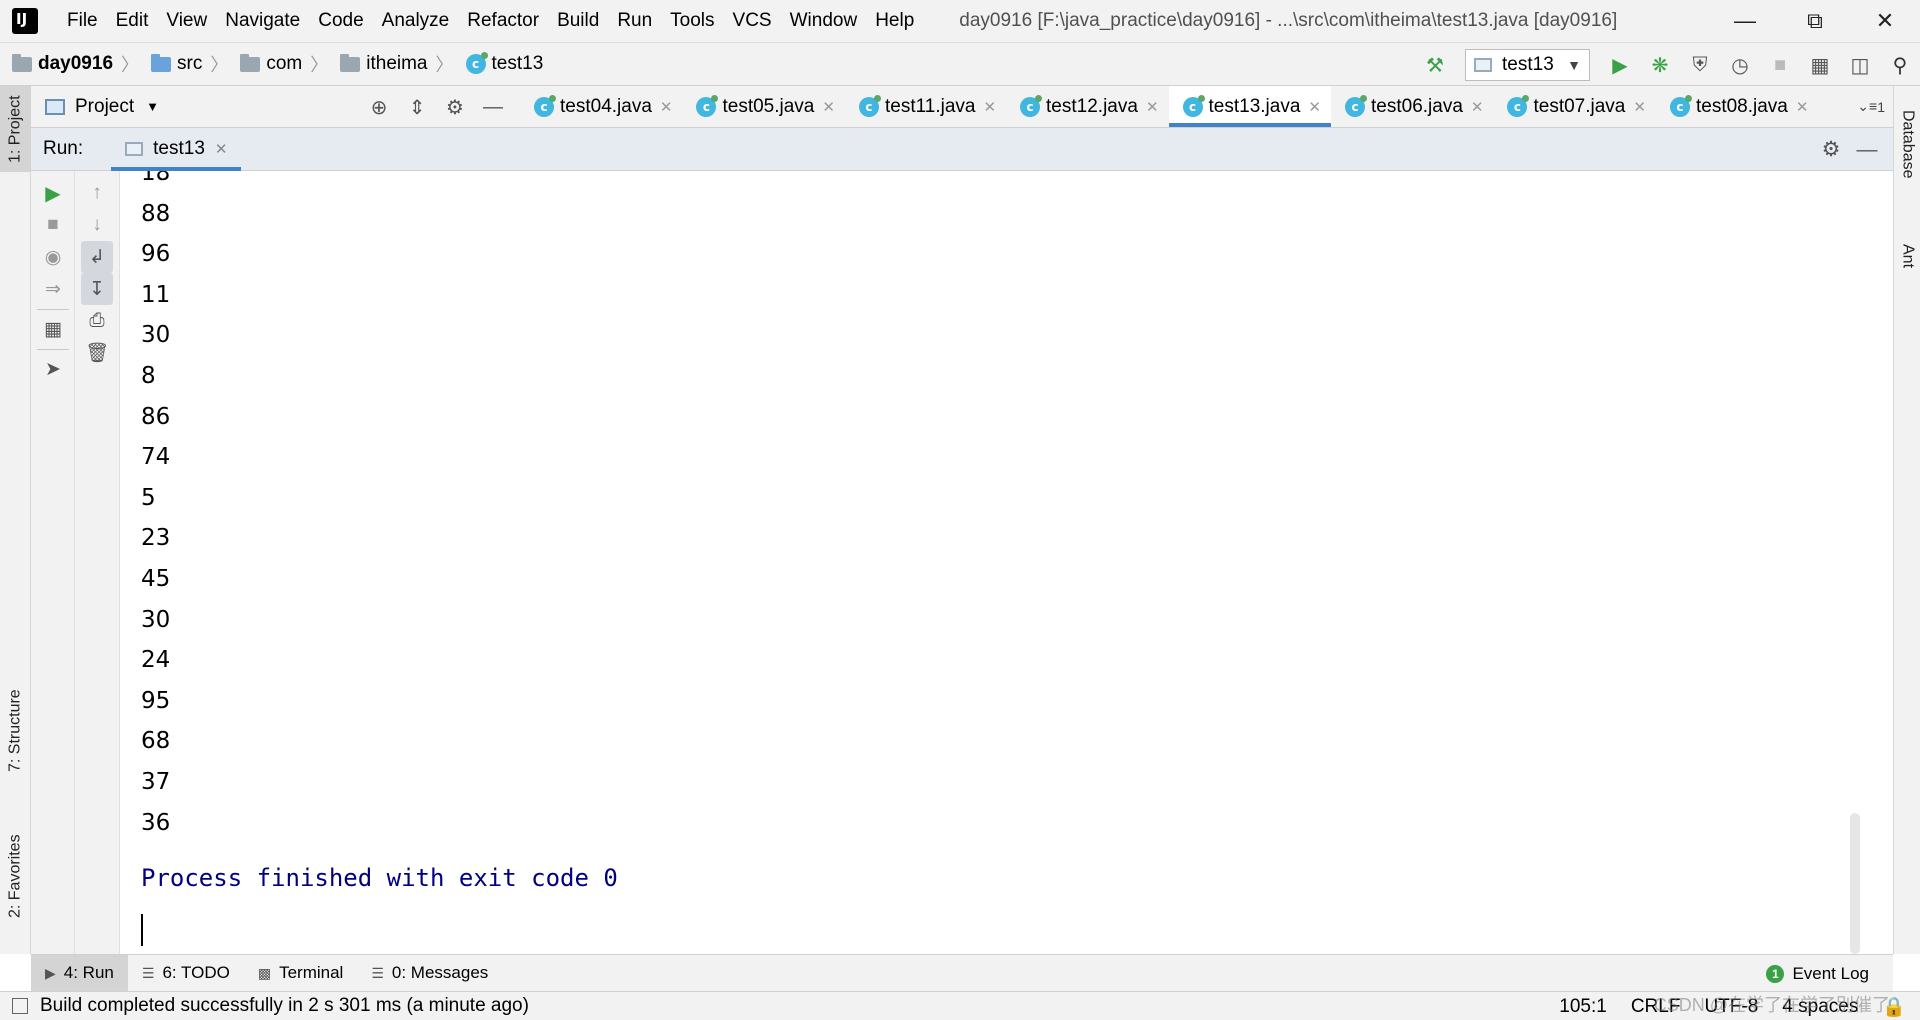 Image resolution: width=1920 pixels, height=1020 pixels. Describe the element at coordinates (132, 21) in the screenshot. I see `menu-edit: Edit` at that location.